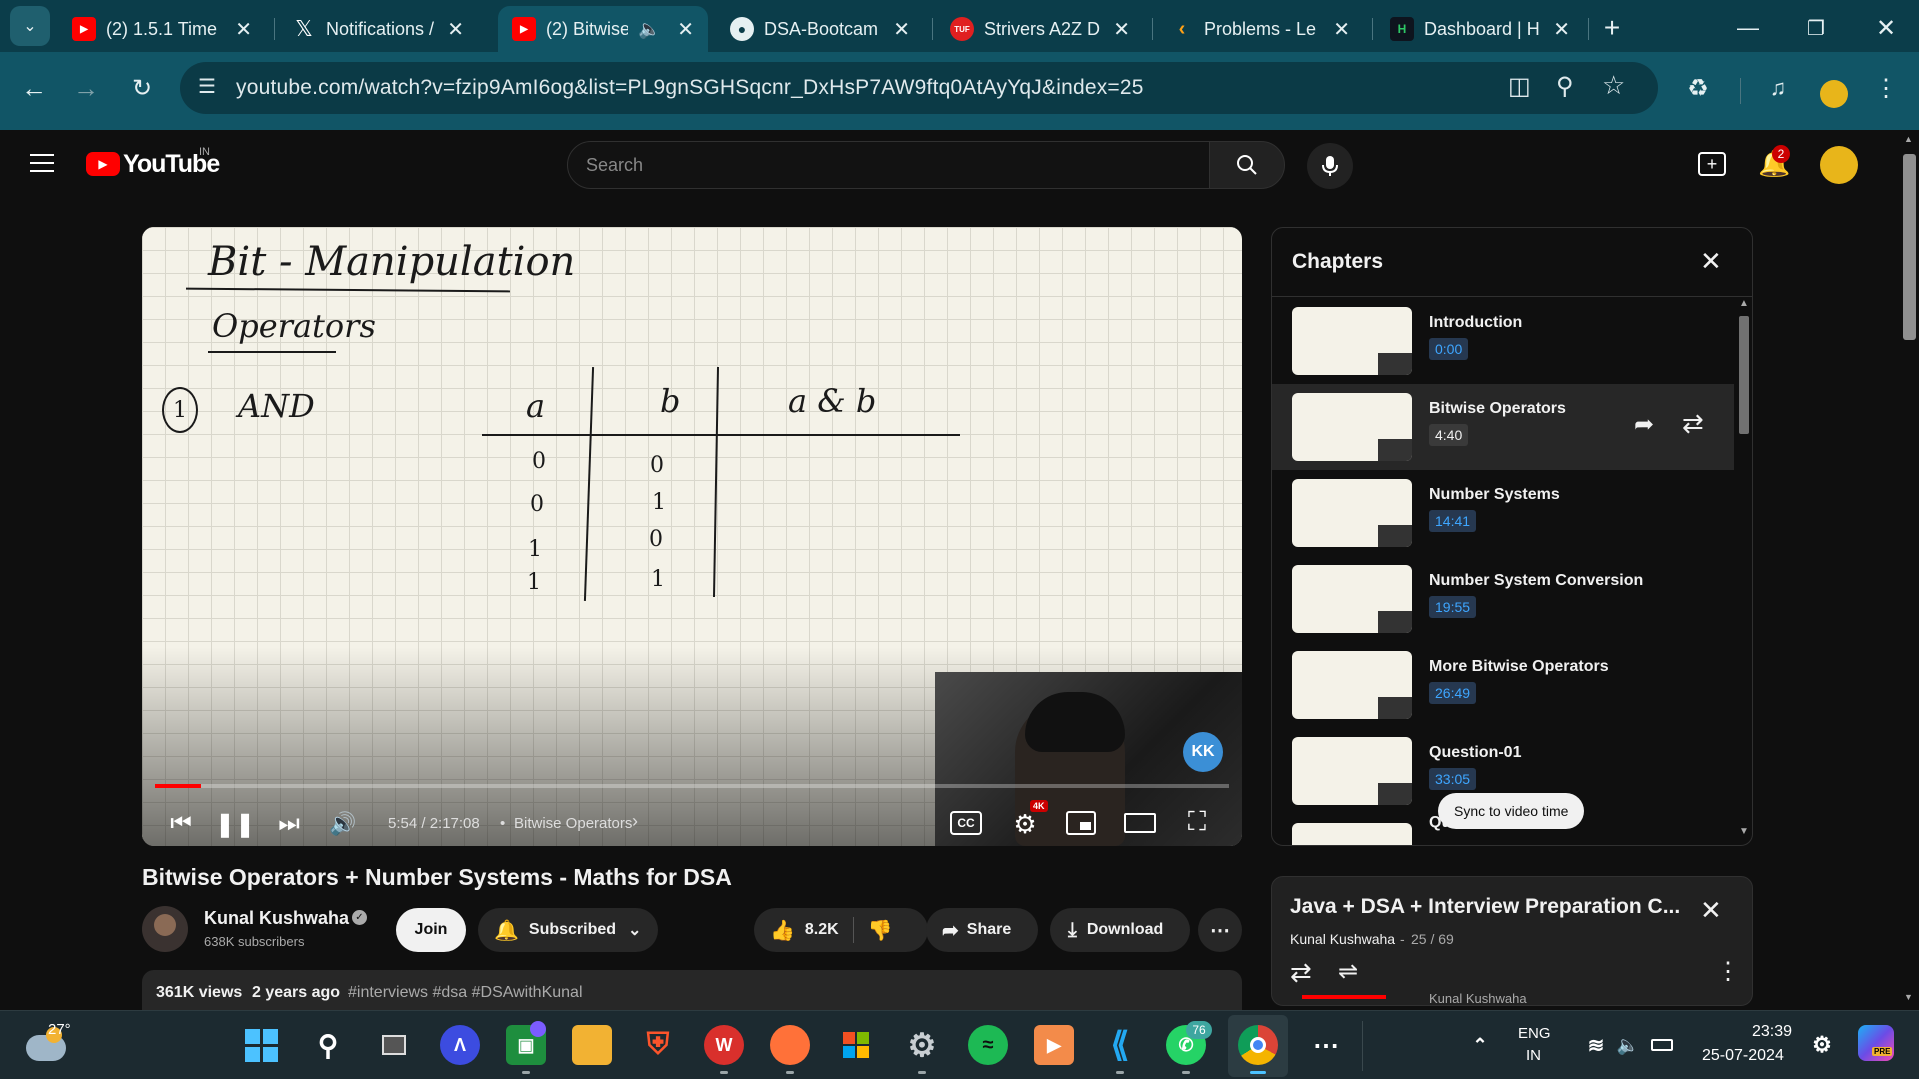 The height and width of the screenshot is (1079, 1919). I want to click on miniplayer-icon, so click(1081, 823).